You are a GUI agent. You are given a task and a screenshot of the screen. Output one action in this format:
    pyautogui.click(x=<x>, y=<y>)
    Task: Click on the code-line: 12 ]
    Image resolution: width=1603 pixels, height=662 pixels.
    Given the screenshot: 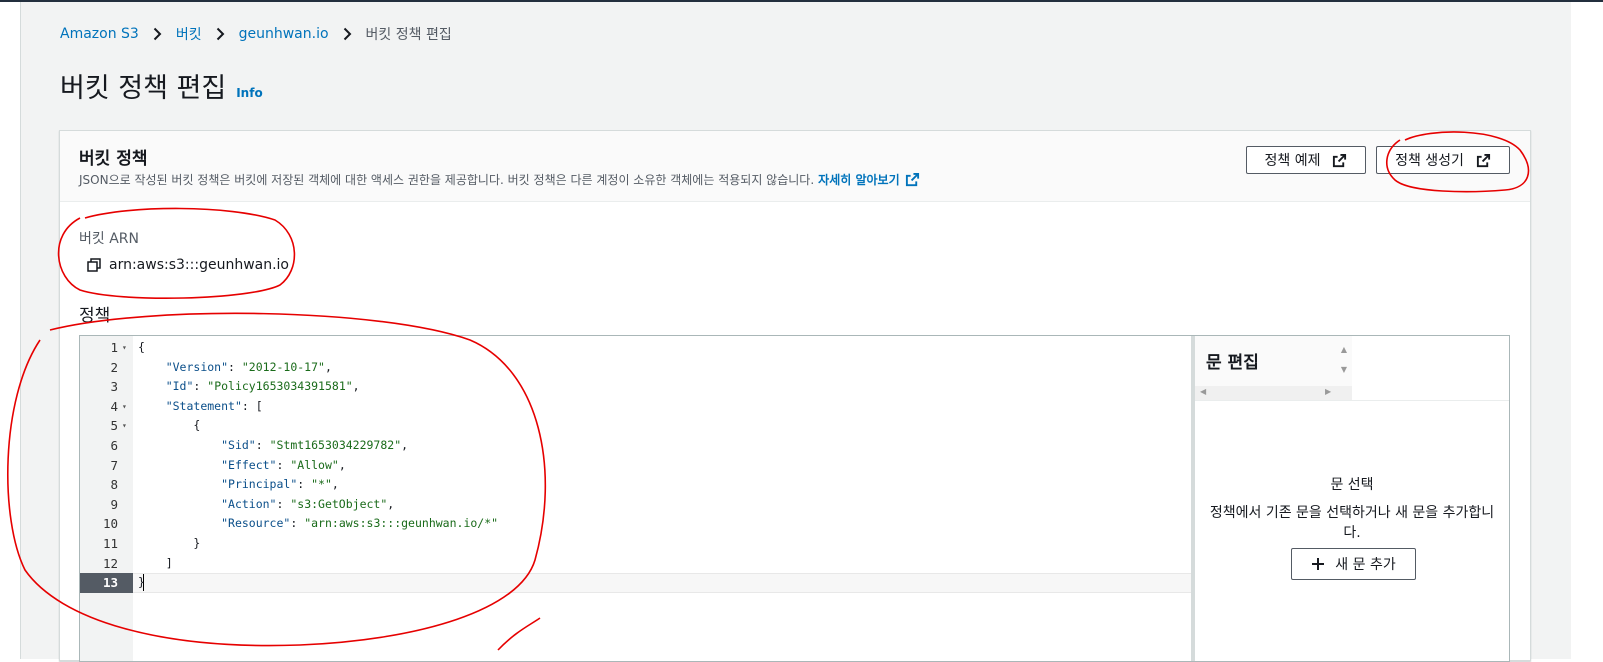 What is the action you would take?
    pyautogui.click(x=636, y=564)
    